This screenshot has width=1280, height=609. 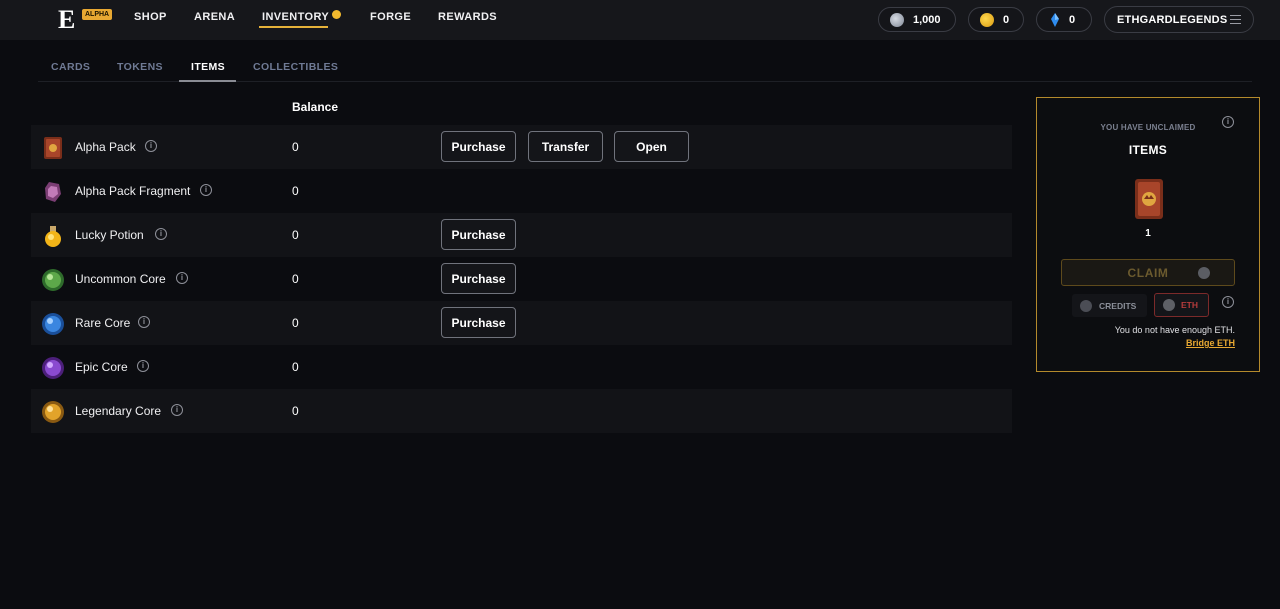 What do you see at coordinates (53, 368) in the screenshot?
I see `epic-core-icon` at bounding box center [53, 368].